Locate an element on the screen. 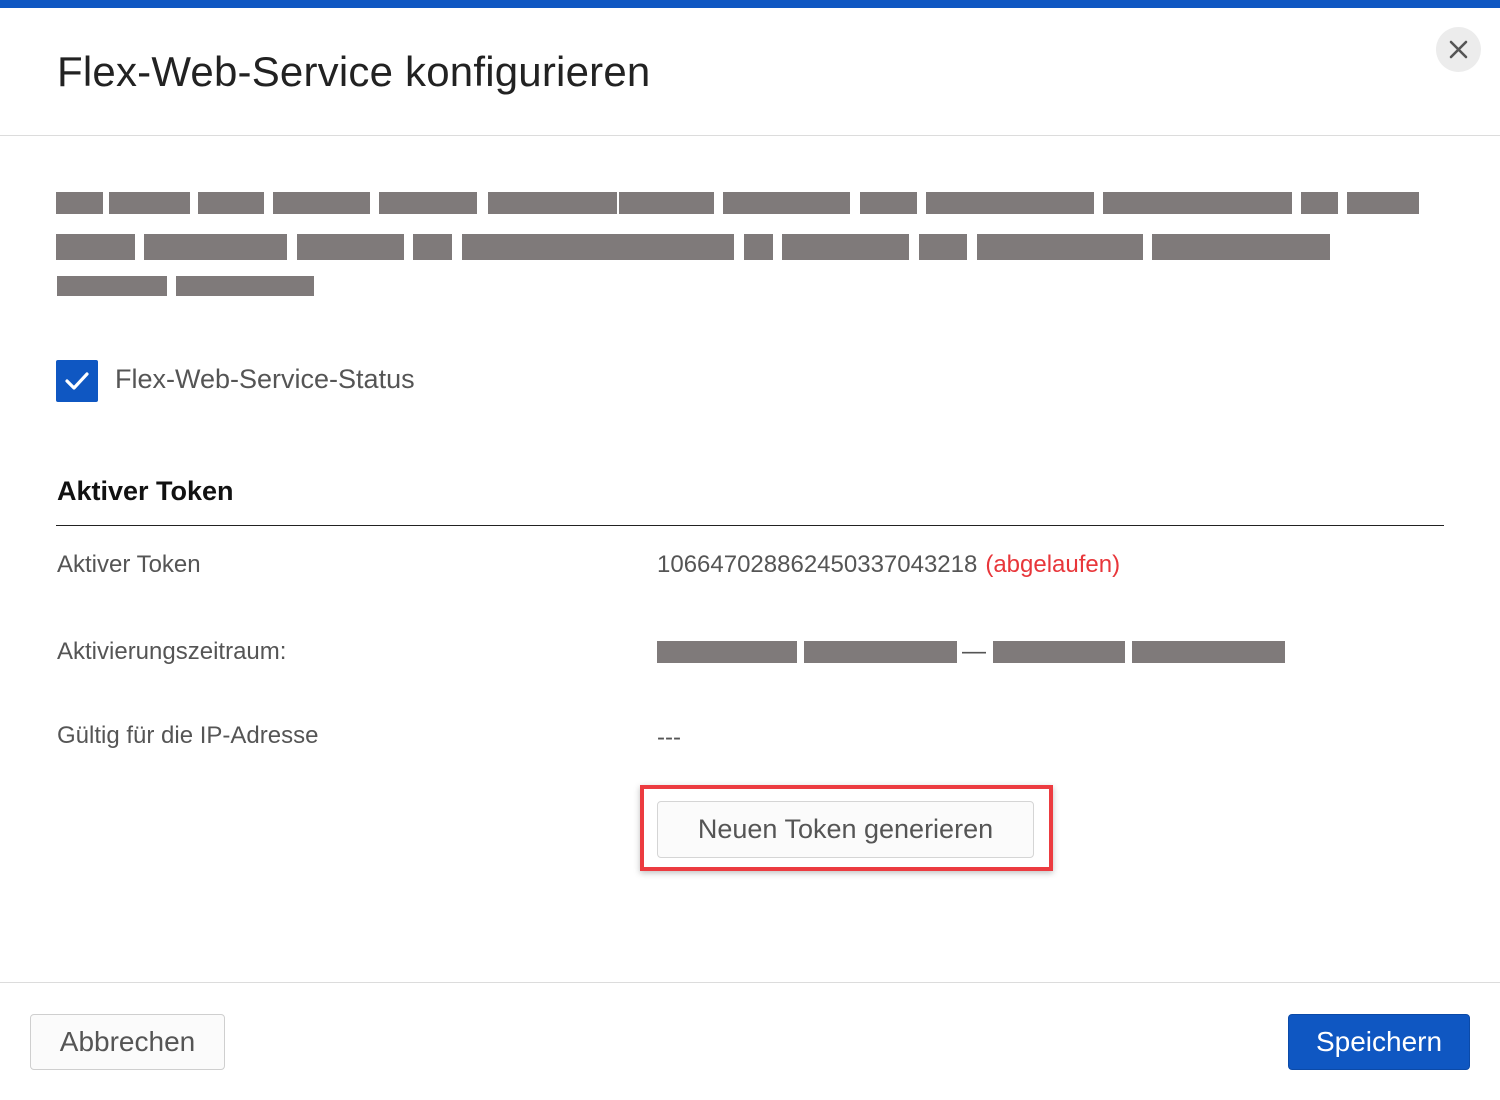 The width and height of the screenshot is (1500, 1100). valid-ip-value: --- is located at coordinates (669, 737).